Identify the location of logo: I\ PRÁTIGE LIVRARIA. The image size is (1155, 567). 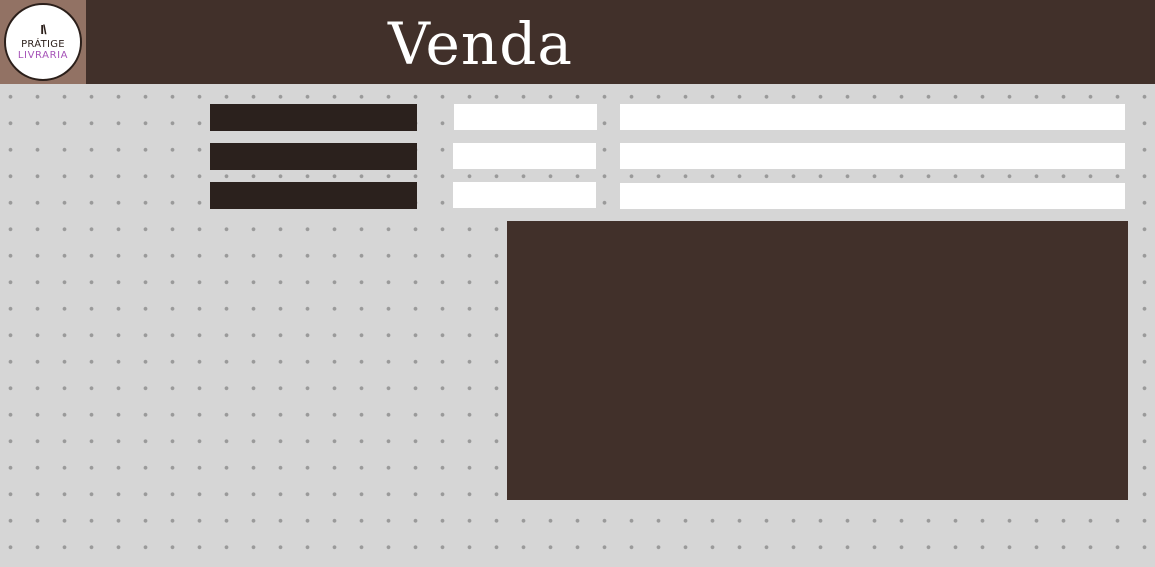
(43, 42).